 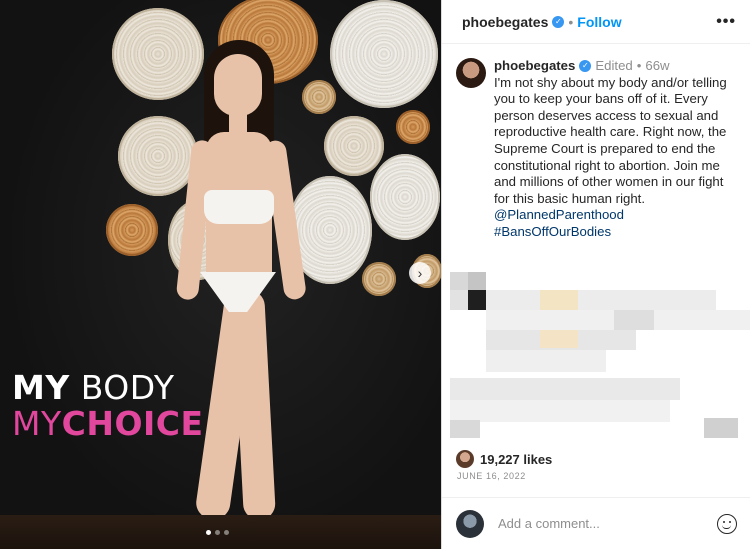 What do you see at coordinates (610, 82) in the screenshot?
I see `caption-line: I'm not shy about my body and/or telling` at bounding box center [610, 82].